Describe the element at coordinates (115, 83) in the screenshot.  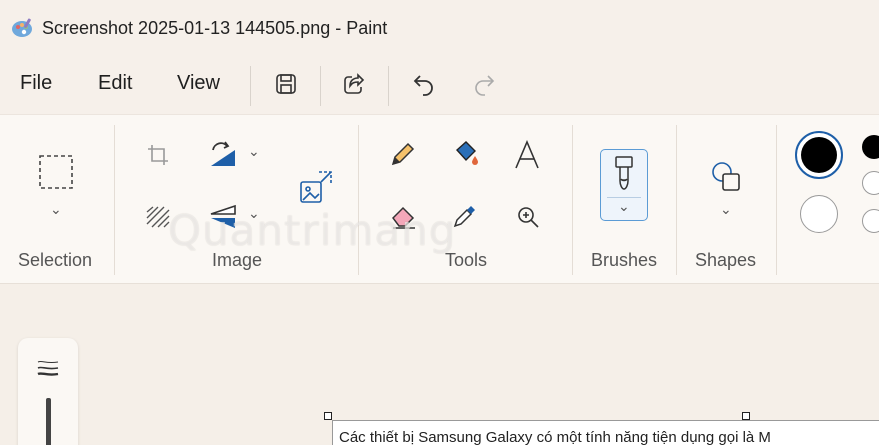
I see `menu-edit: Edit` at that location.